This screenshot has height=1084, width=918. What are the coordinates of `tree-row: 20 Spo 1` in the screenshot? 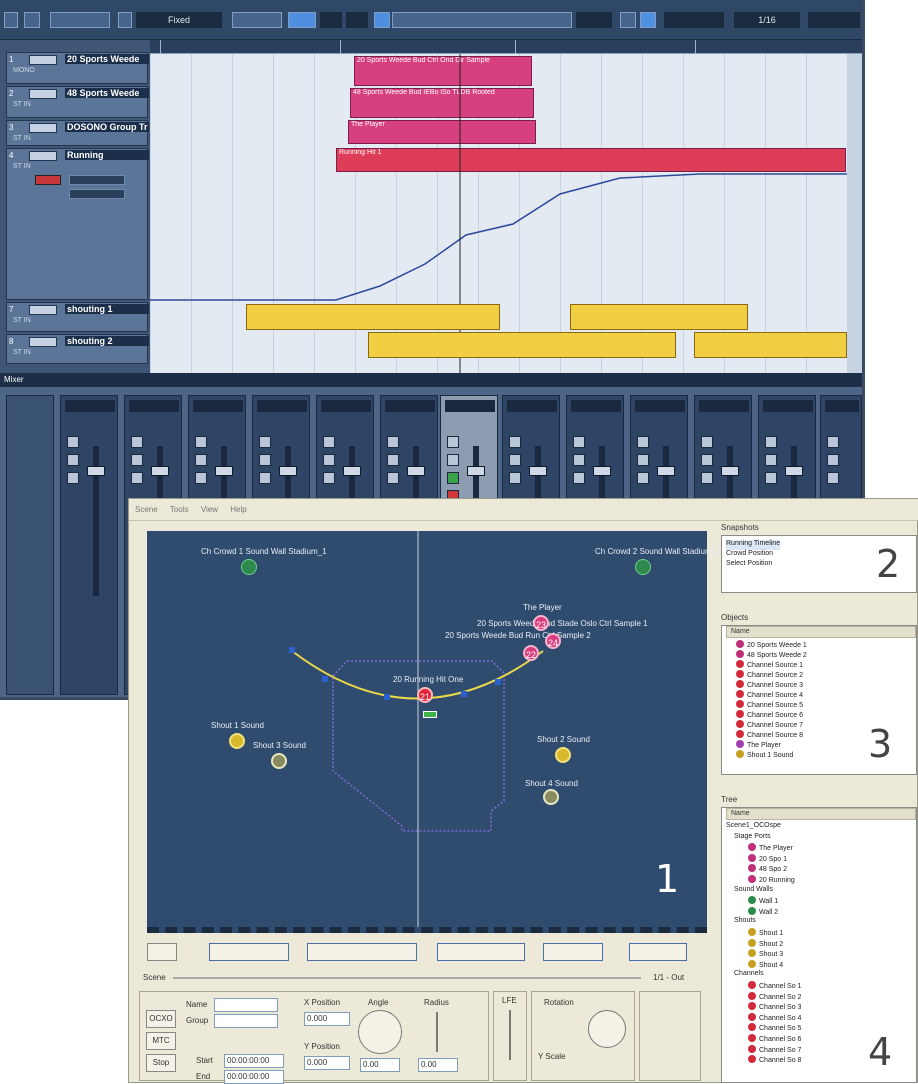 It's located at (767, 858).